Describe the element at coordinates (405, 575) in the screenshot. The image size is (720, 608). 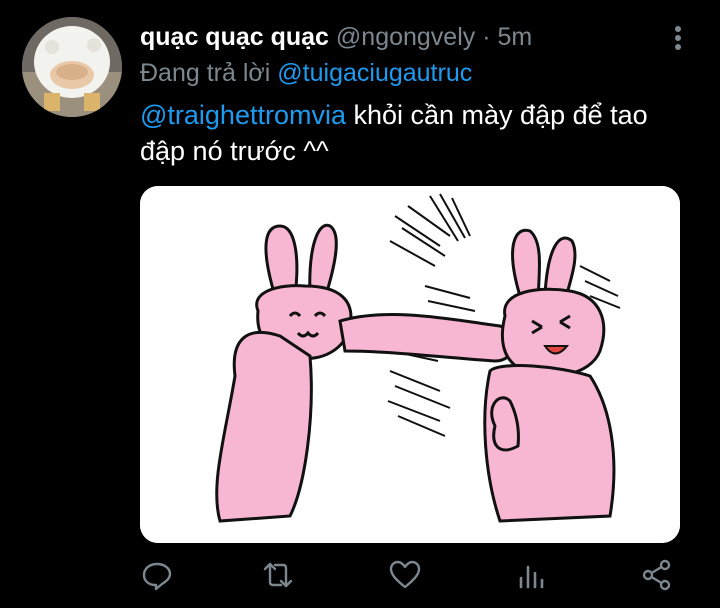
I see `heart-icon` at that location.